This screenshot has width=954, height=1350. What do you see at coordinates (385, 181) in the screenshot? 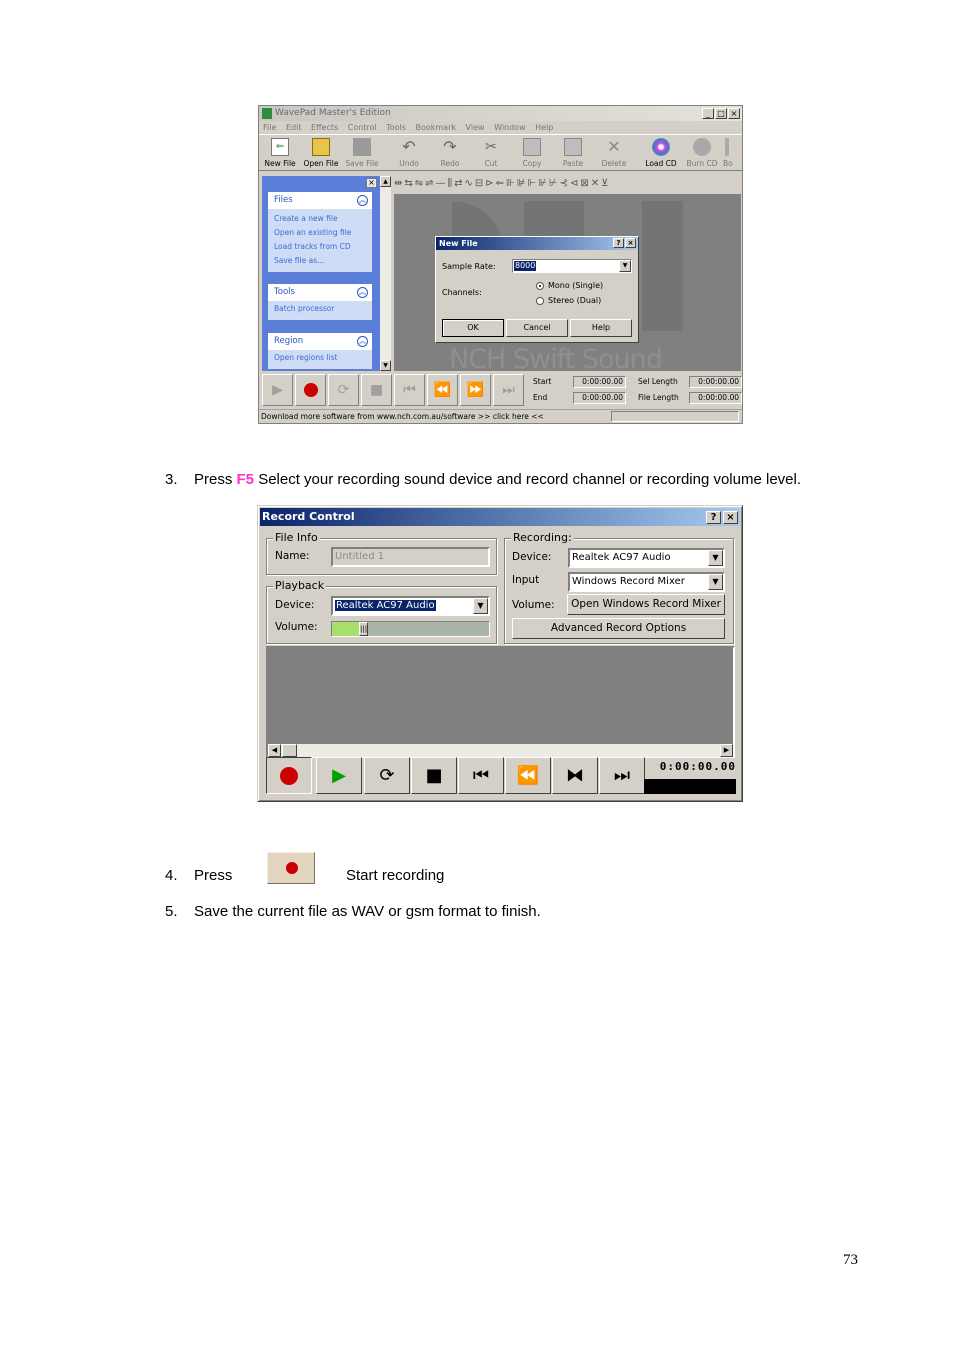
I see `scroll-up-icon: ▲` at bounding box center [385, 181].